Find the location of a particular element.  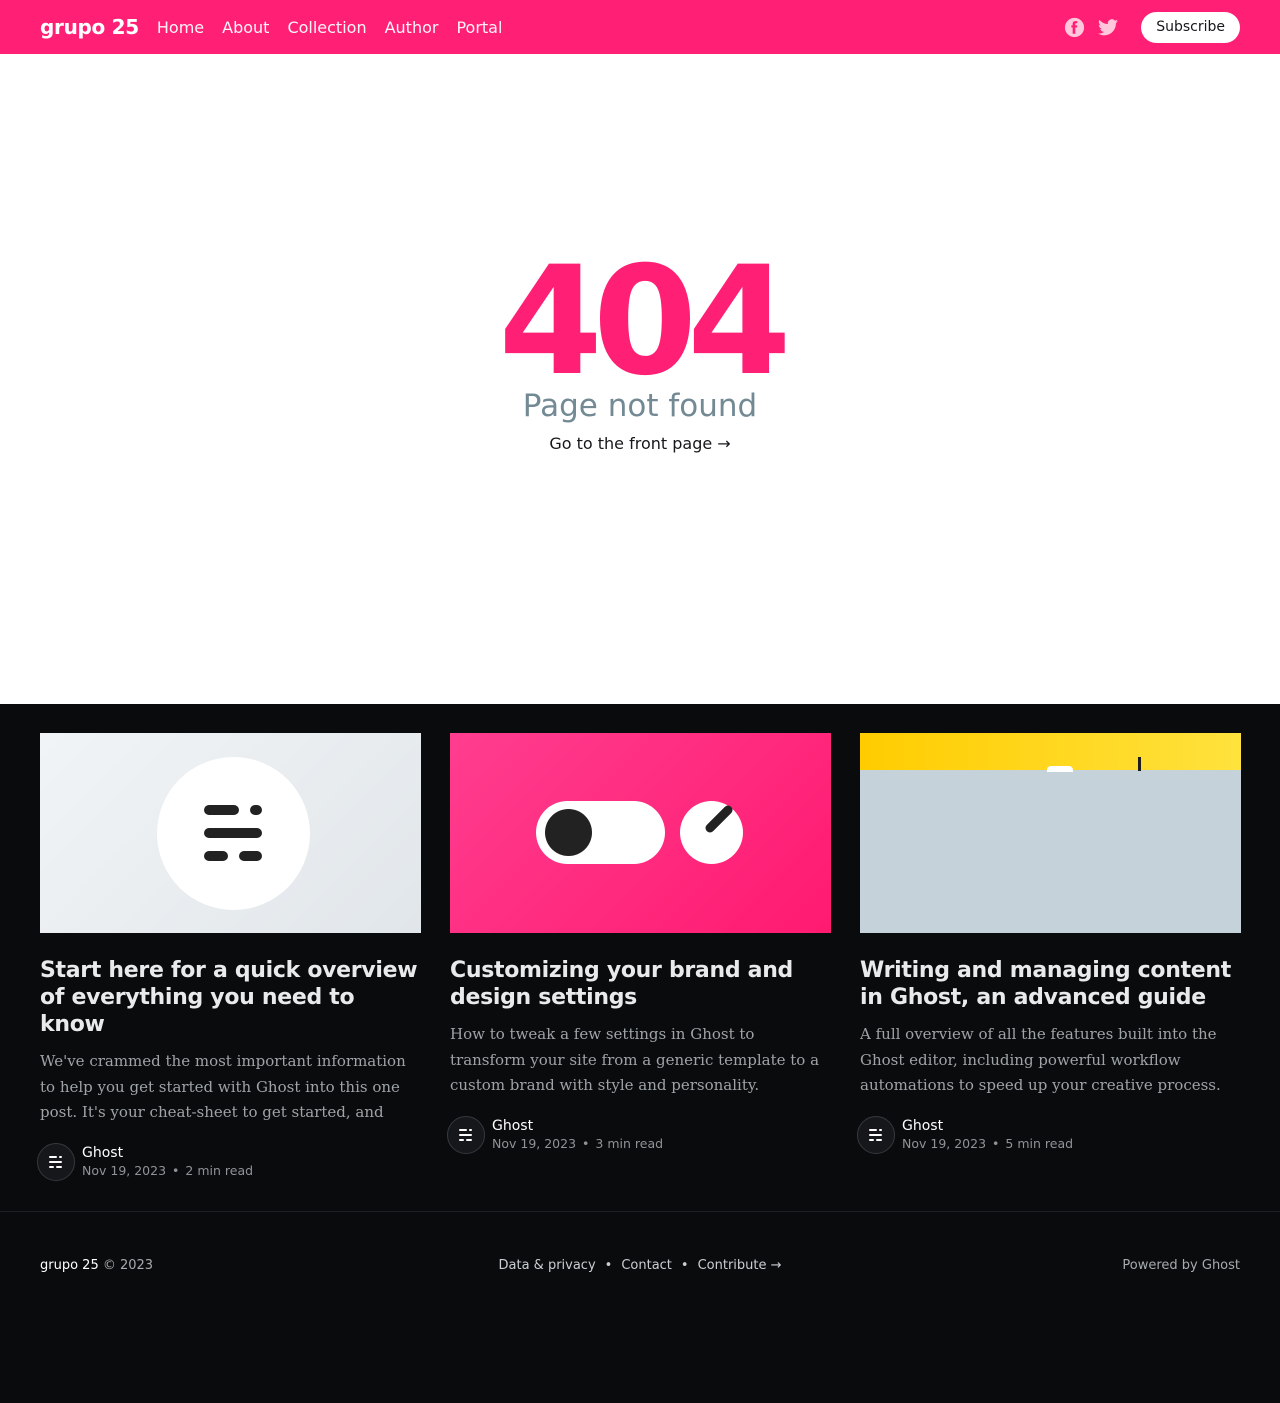

dial-icon is located at coordinates (711, 832).